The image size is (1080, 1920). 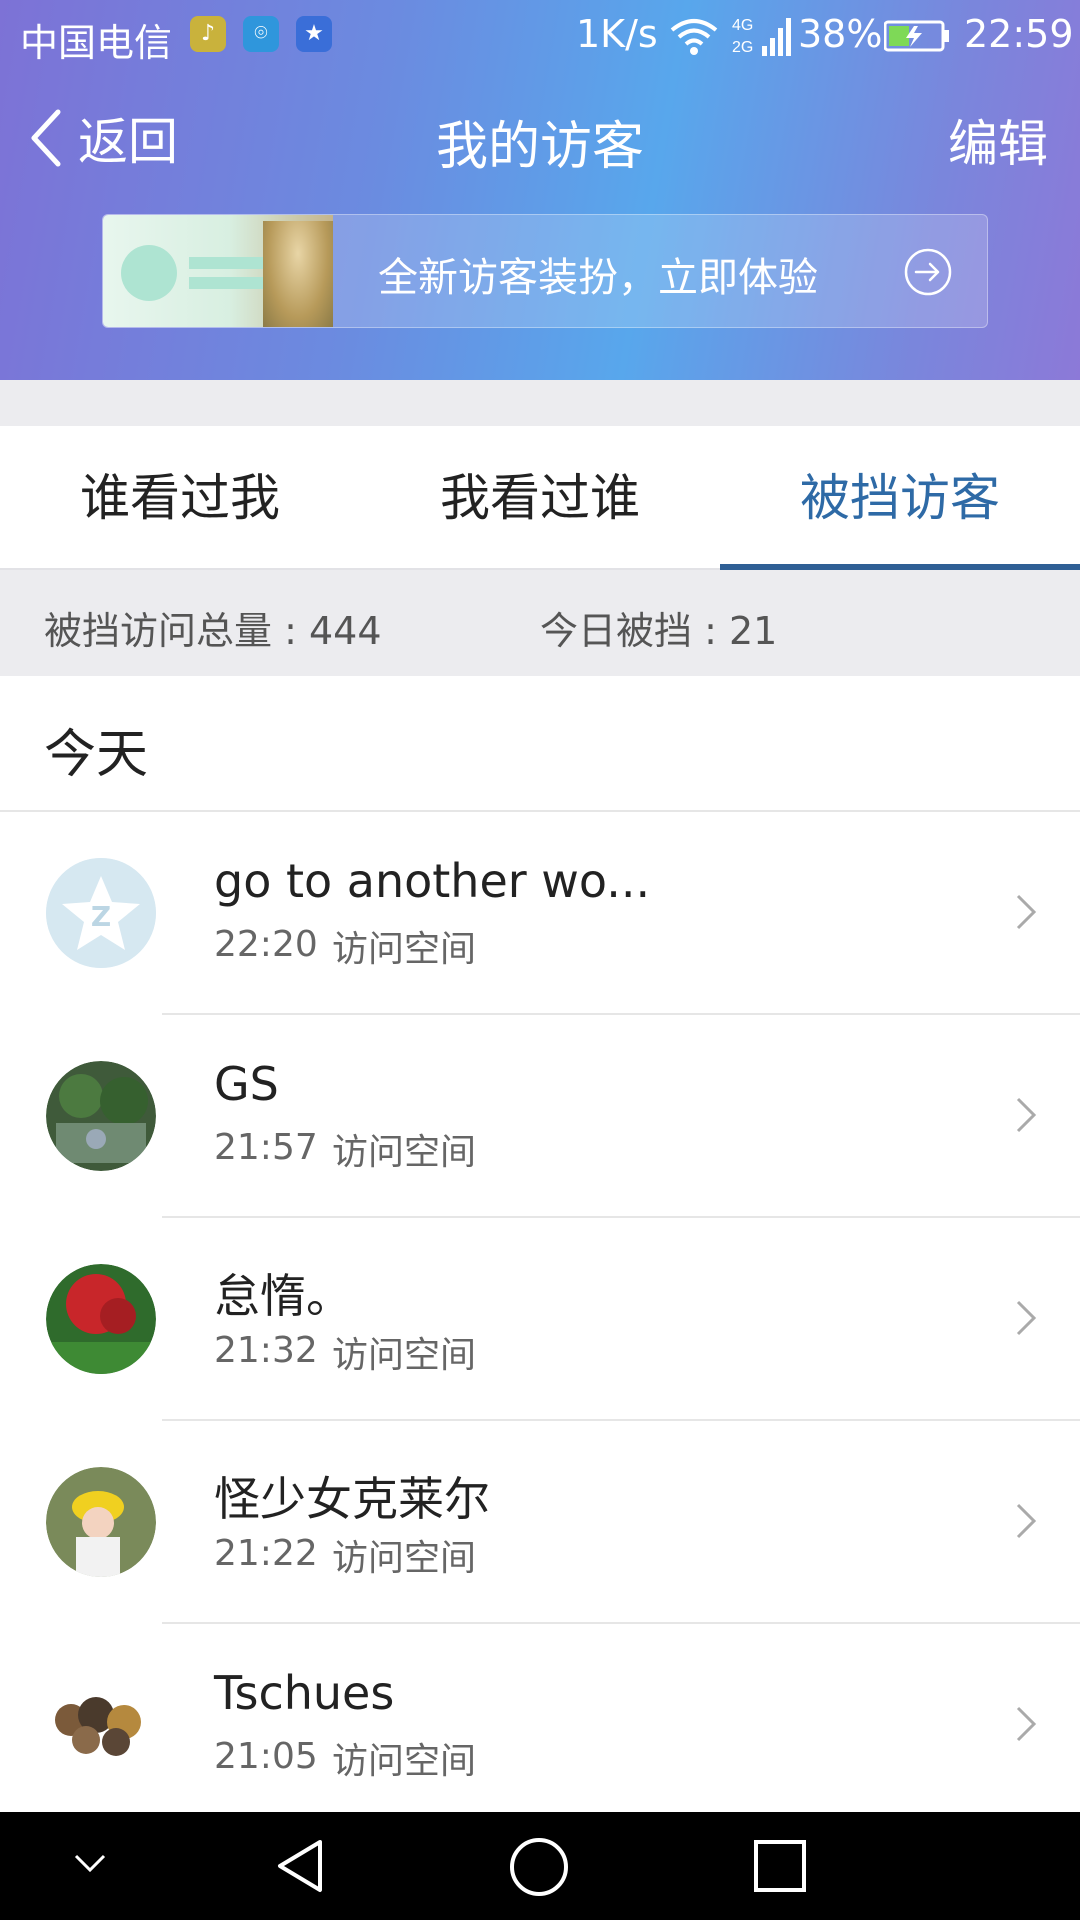 What do you see at coordinates (598, 278) in the screenshot?
I see `banner-text: 全新访客装扮，立即体验` at bounding box center [598, 278].